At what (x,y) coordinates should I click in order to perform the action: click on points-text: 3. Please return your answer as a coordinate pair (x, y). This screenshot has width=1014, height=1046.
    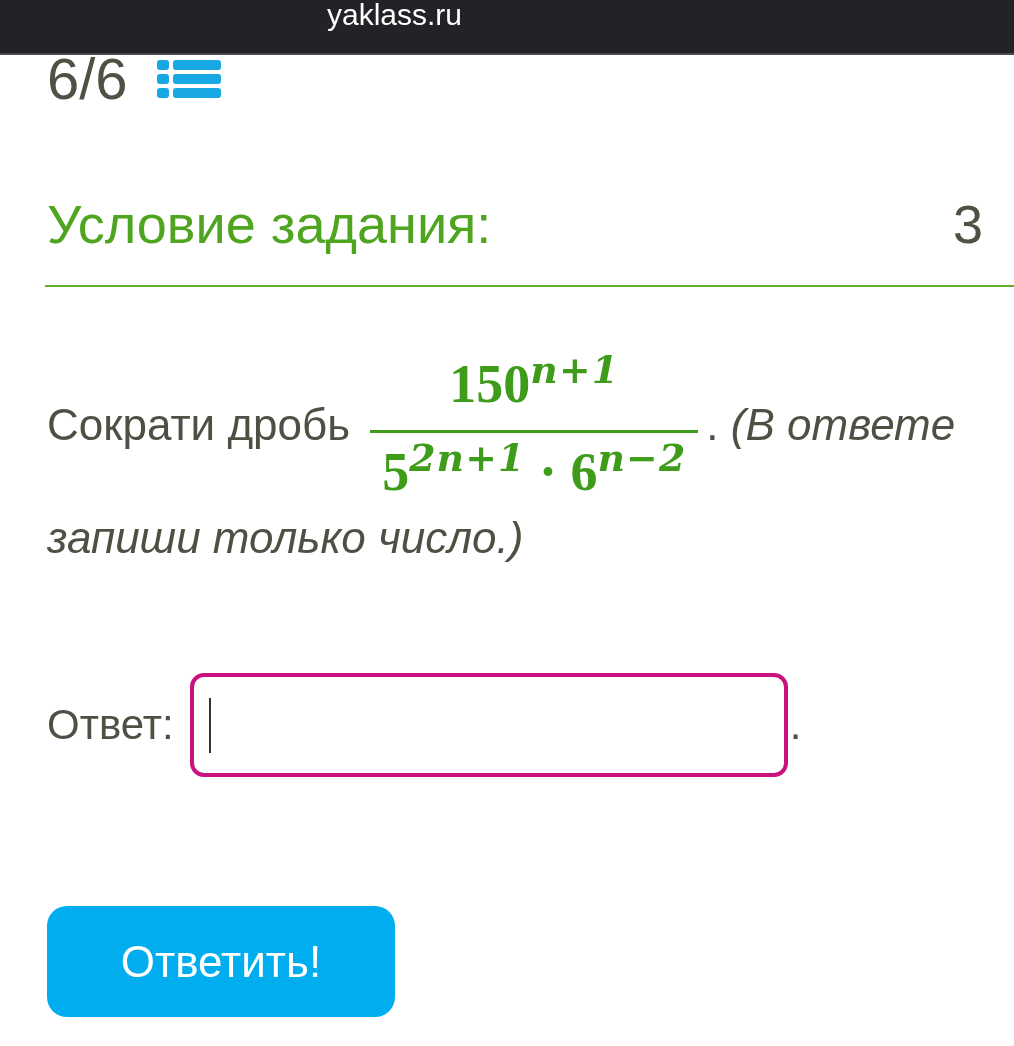
    Looking at the image, I should click on (967, 224).